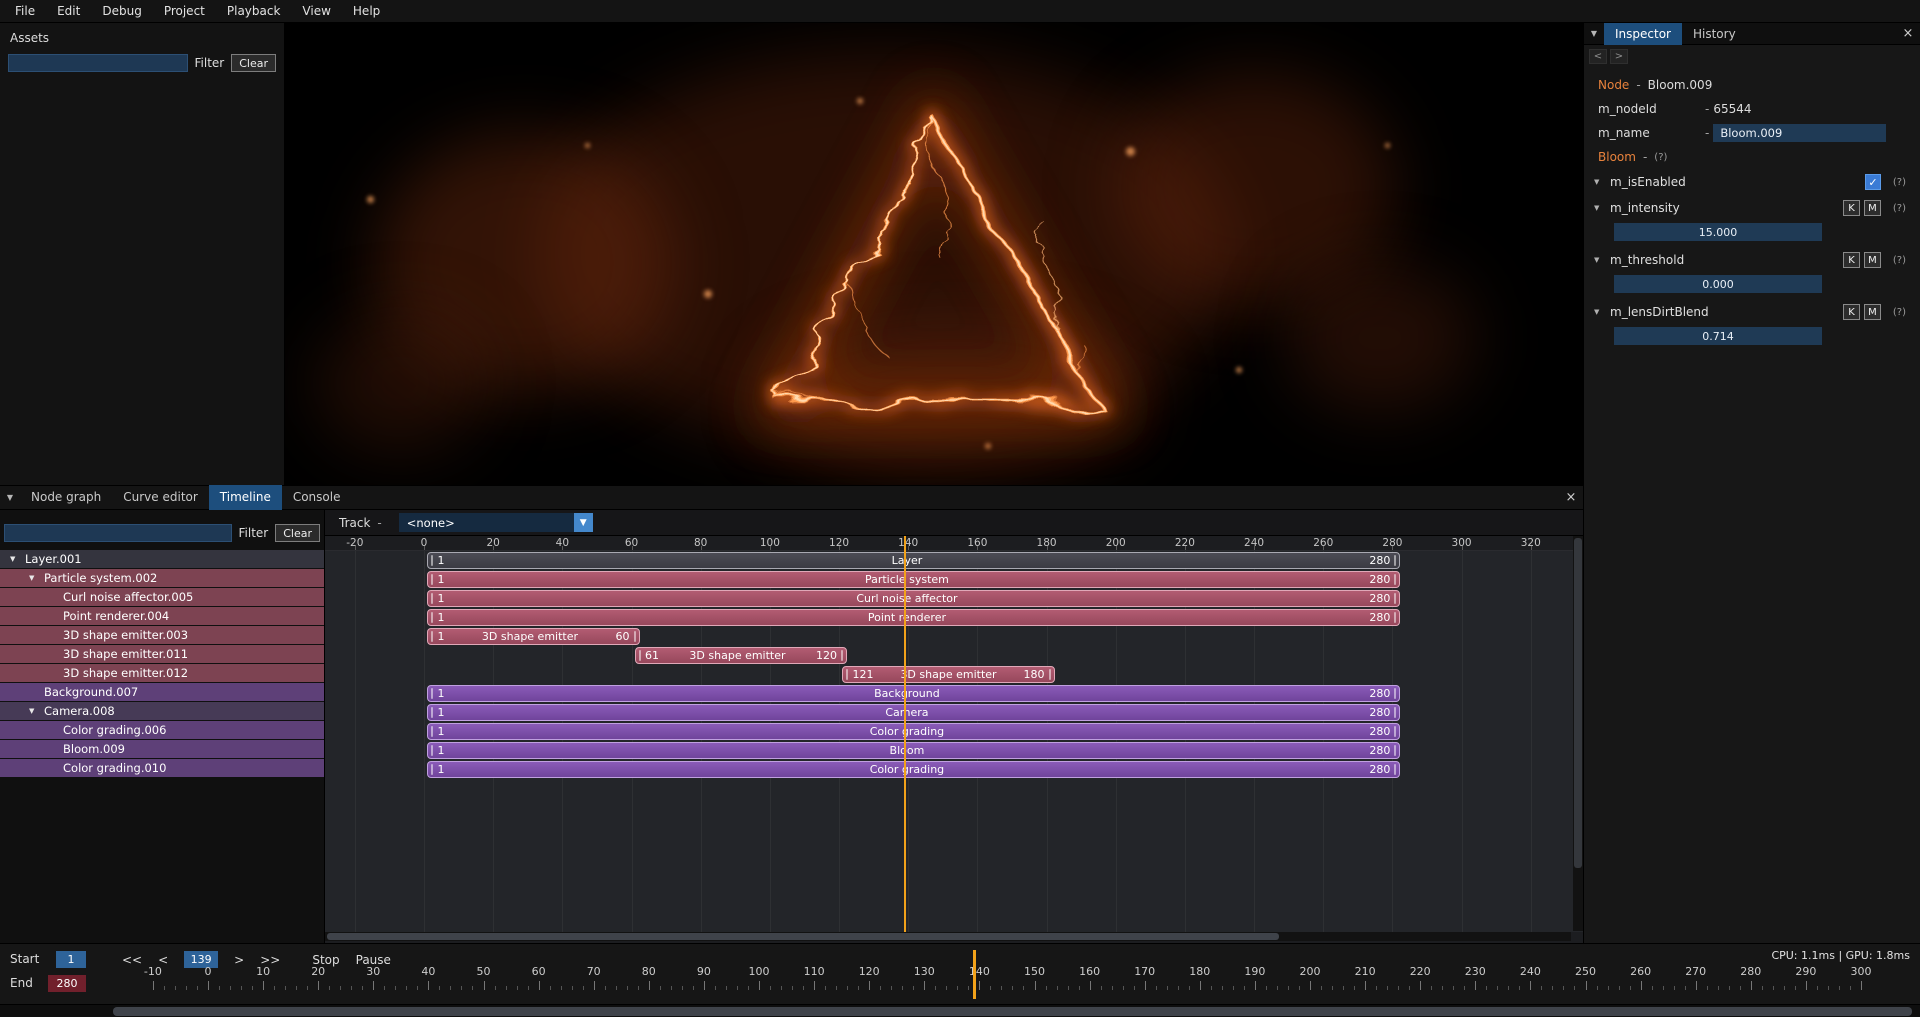  Describe the element at coordinates (1475, 971) in the screenshot. I see `transport-ruler-label: 230` at that location.